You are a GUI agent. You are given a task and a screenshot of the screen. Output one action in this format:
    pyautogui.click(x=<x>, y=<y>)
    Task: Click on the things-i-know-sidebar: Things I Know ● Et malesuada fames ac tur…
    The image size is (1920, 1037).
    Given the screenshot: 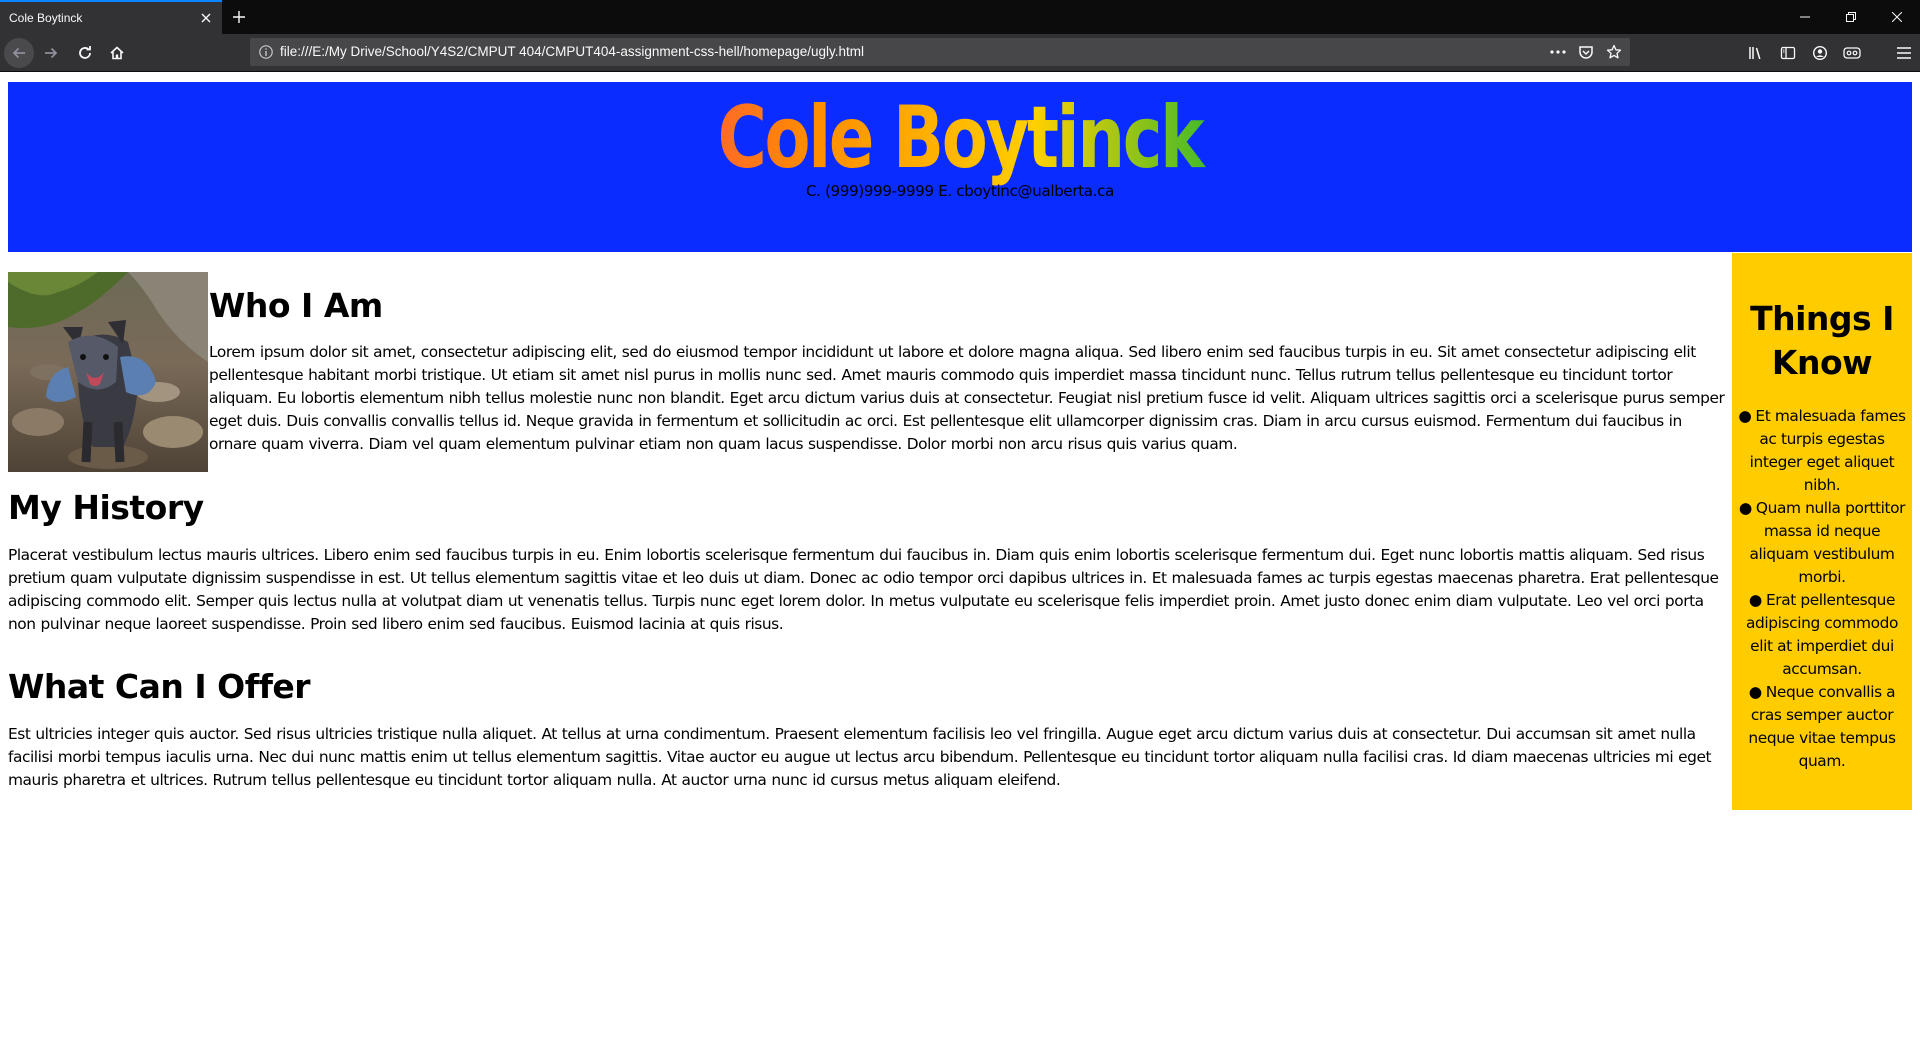 What is the action you would take?
    pyautogui.click(x=1822, y=531)
    